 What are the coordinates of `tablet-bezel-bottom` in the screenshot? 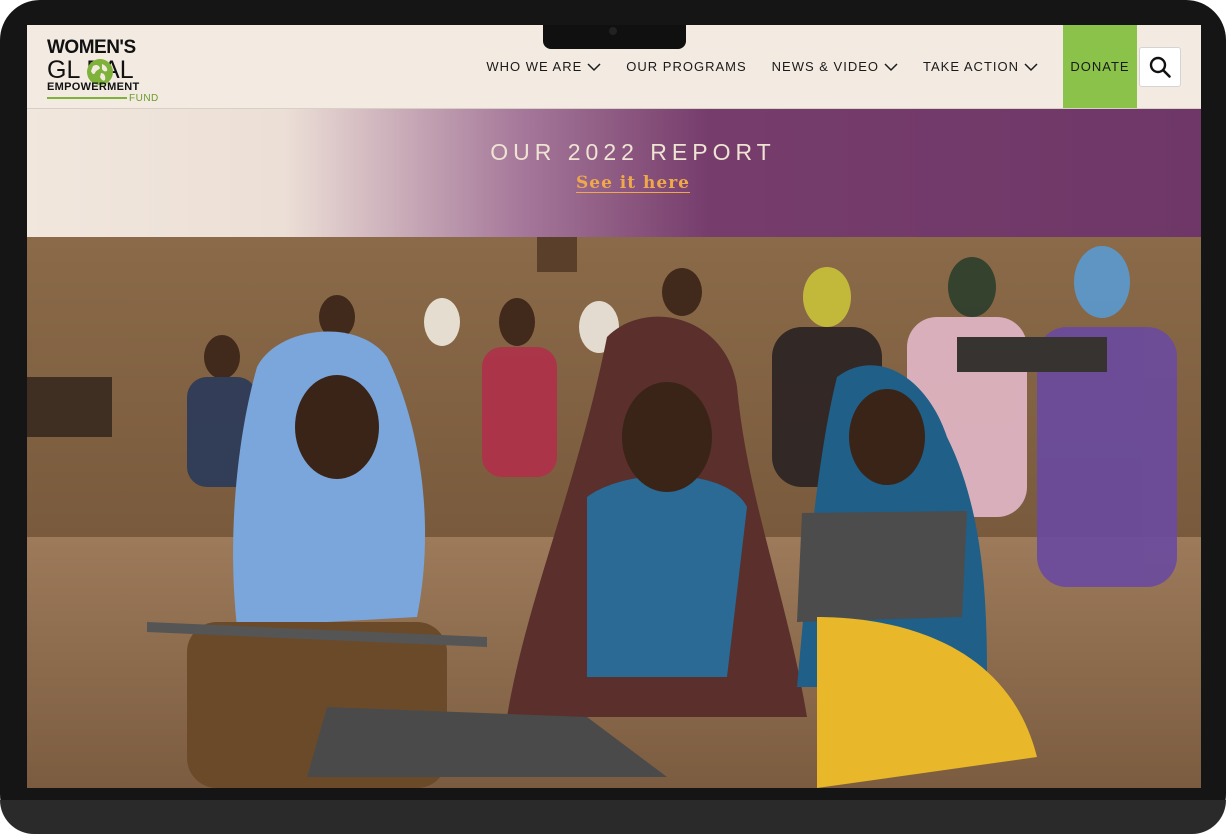 It's located at (613, 817).